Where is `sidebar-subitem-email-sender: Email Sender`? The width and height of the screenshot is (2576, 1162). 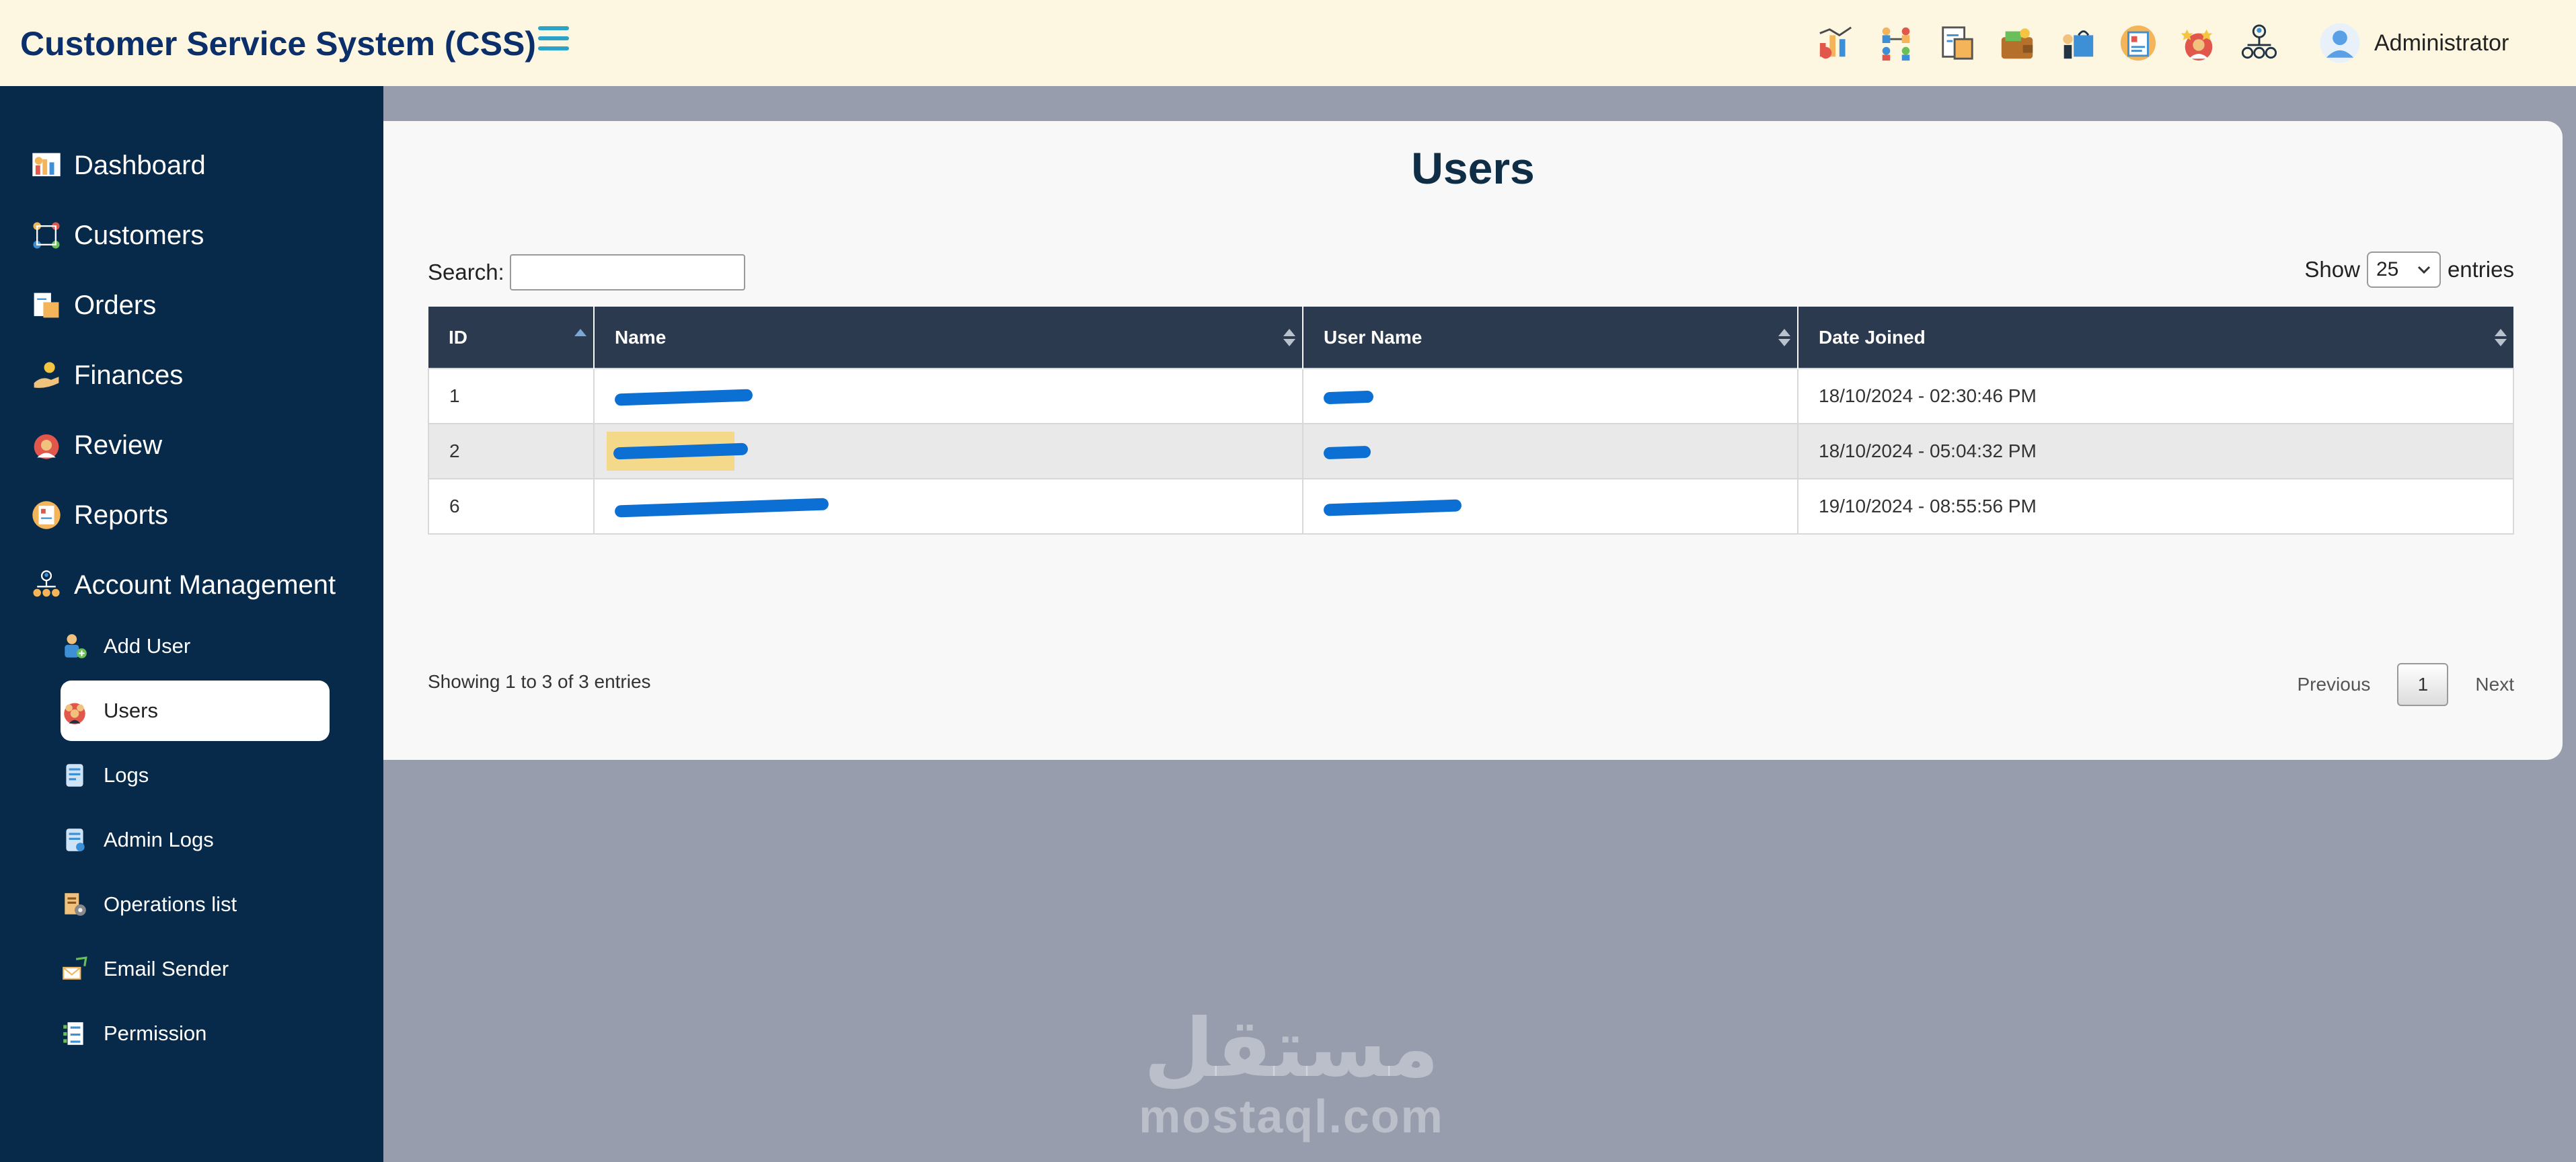
sidebar-subitem-email-sender: Email Sender is located at coordinates (195, 969).